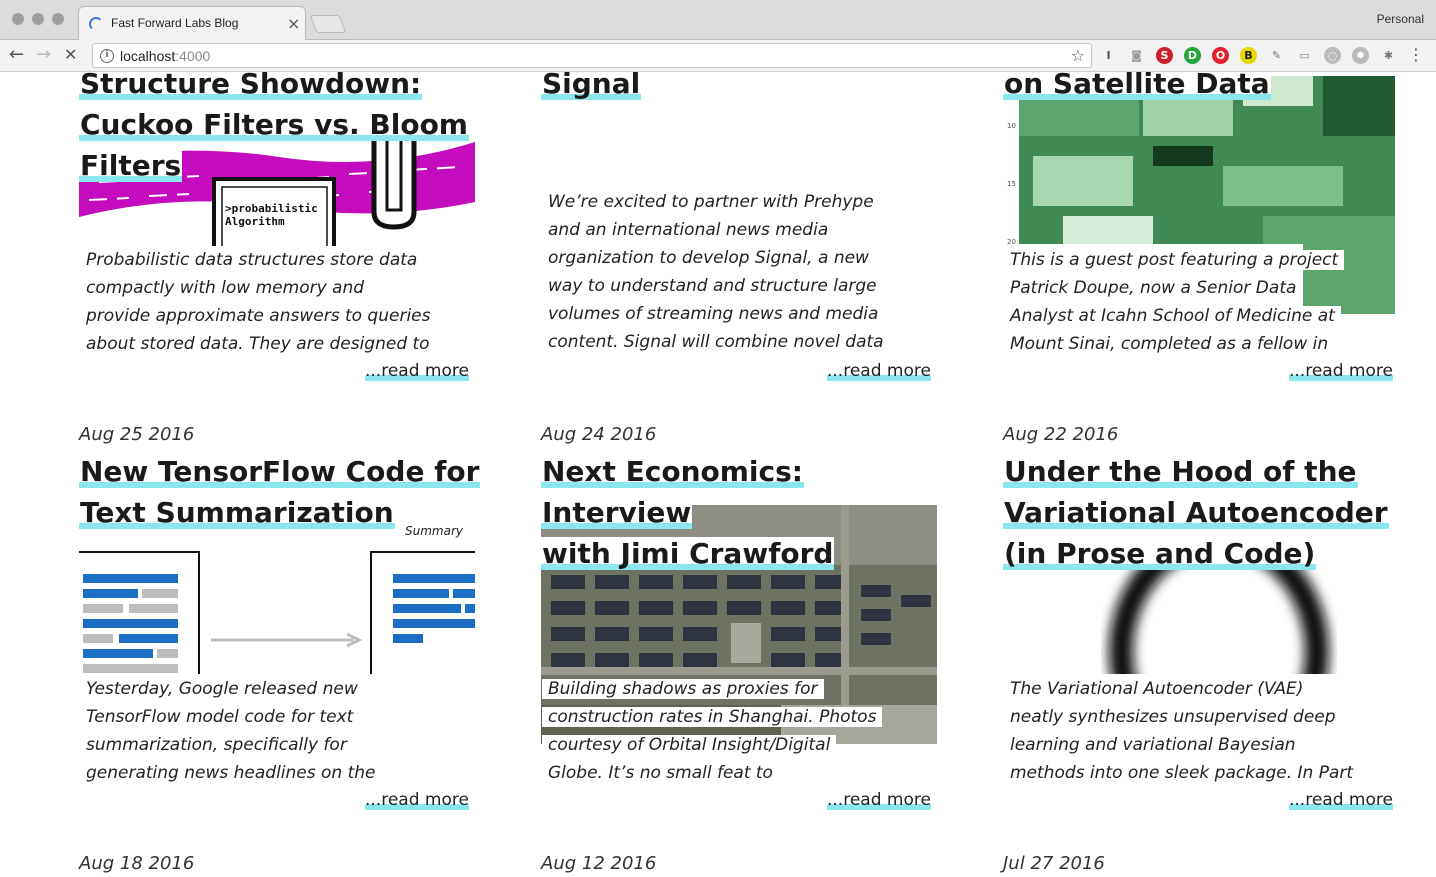 The width and height of the screenshot is (1436, 877). I want to click on post-title: on Satellite Data, so click(1213, 88).